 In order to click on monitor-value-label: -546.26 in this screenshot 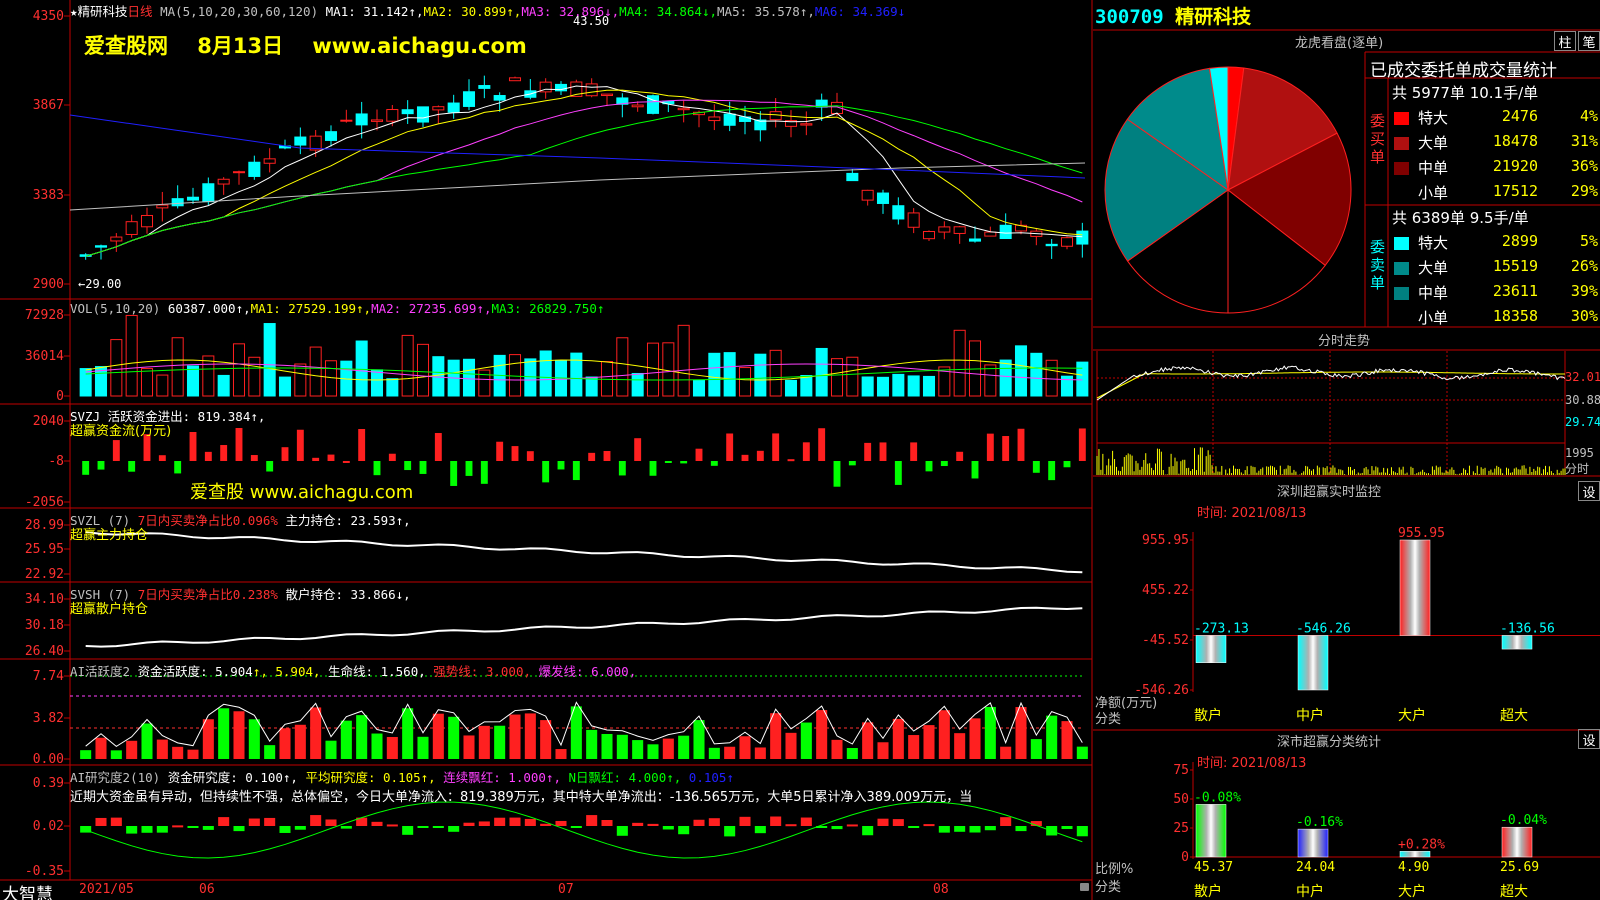, I will do `click(1323, 628)`.